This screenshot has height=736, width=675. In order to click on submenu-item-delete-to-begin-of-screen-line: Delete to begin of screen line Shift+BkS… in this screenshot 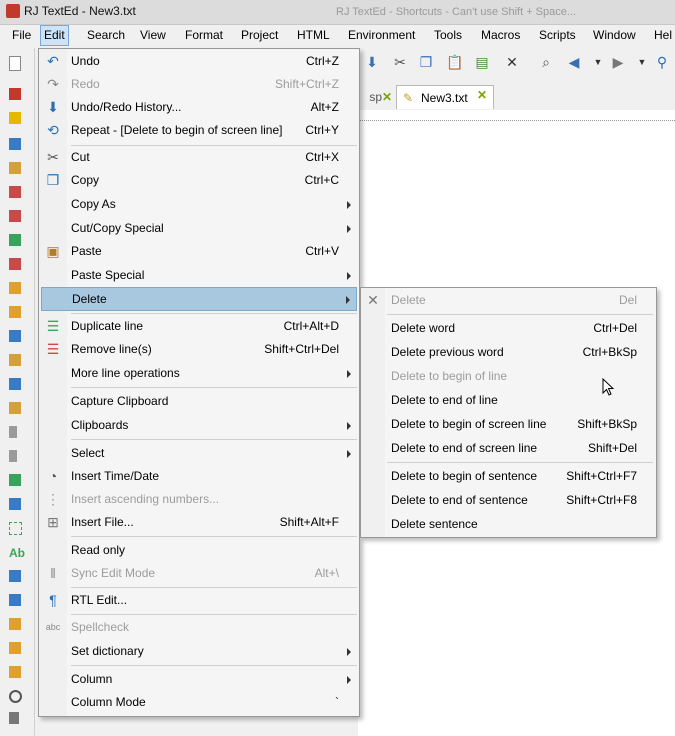, I will do `click(509, 424)`.